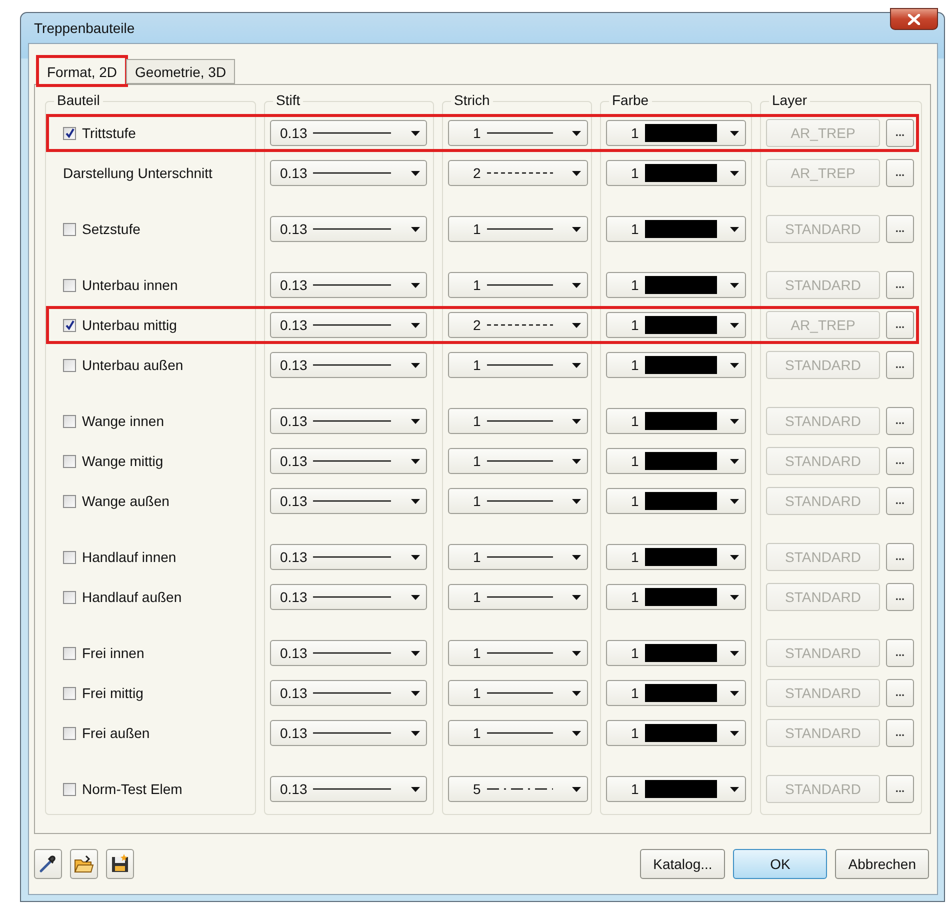 This screenshot has height=908, width=949. Describe the element at coordinates (518, 789) in the screenshot. I see `line-type-dropdown: 5` at that location.